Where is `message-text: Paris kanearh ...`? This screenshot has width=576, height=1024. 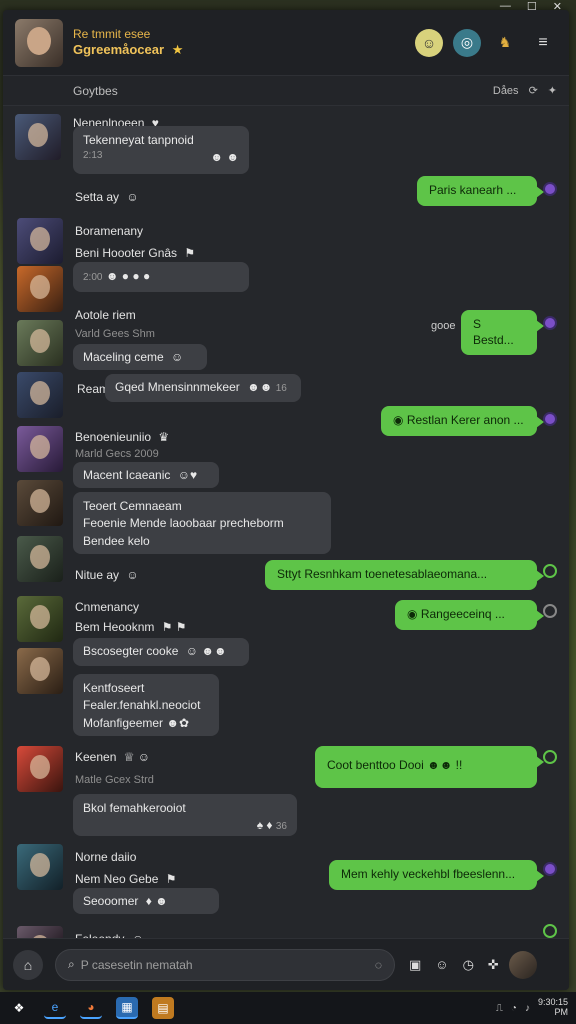
message-text: Paris kanearh ... is located at coordinates (473, 190).